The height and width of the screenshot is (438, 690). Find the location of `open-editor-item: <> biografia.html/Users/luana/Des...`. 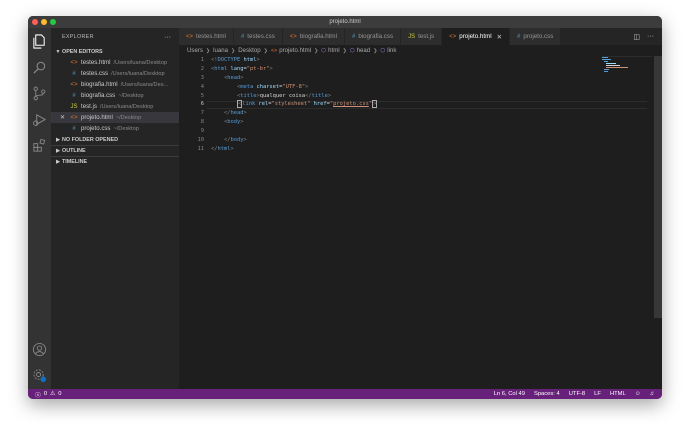

open-editor-item: <> biografia.html/Users/luana/Des... is located at coordinates (115, 84).